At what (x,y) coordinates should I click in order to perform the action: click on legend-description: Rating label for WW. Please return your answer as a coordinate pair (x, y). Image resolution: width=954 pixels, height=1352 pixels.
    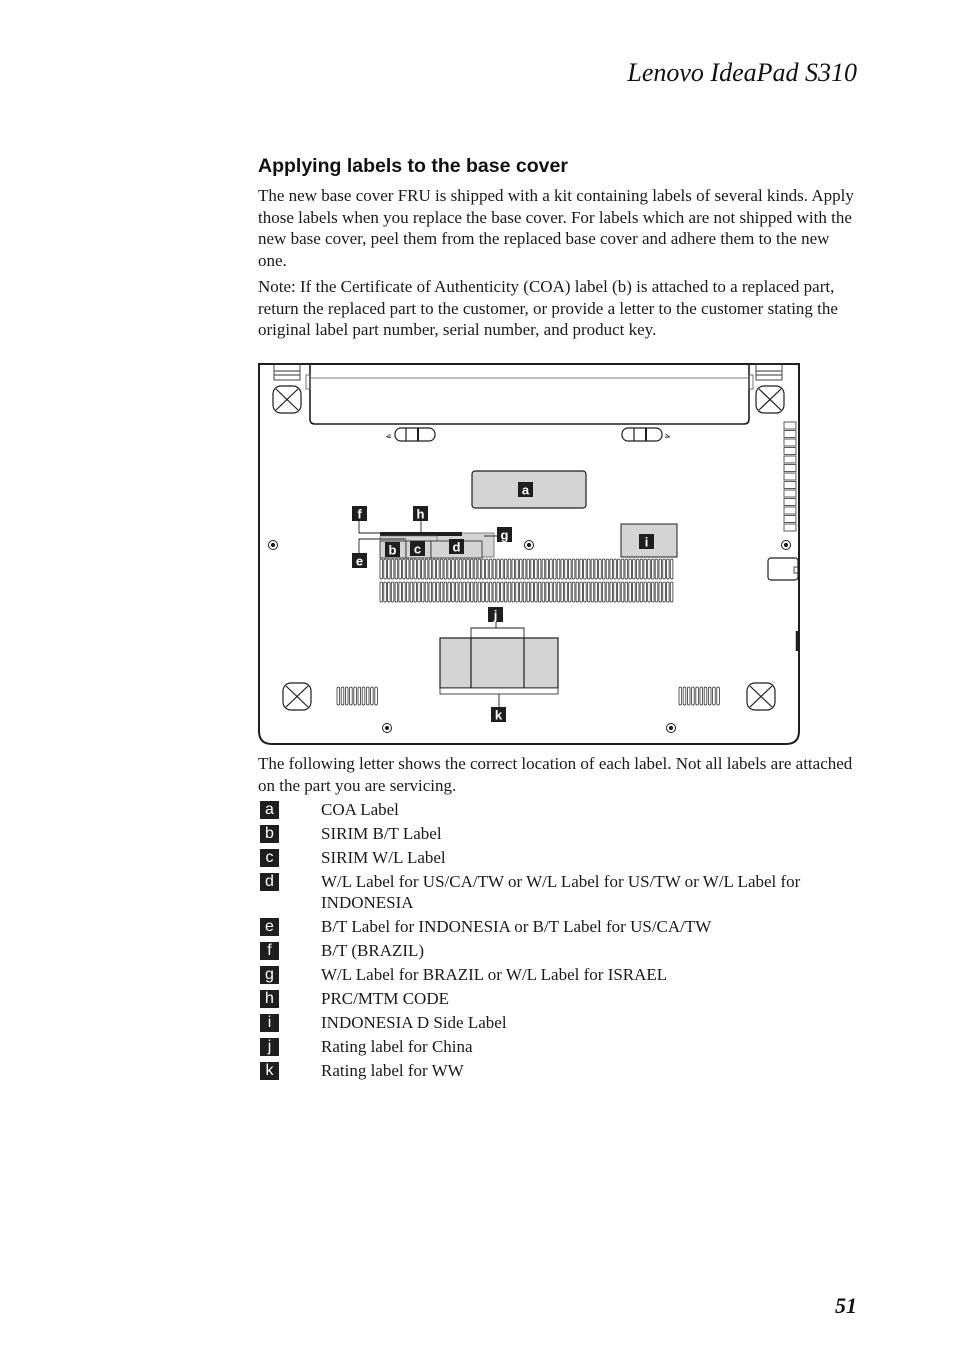
    Looking at the image, I should click on (392, 1070).